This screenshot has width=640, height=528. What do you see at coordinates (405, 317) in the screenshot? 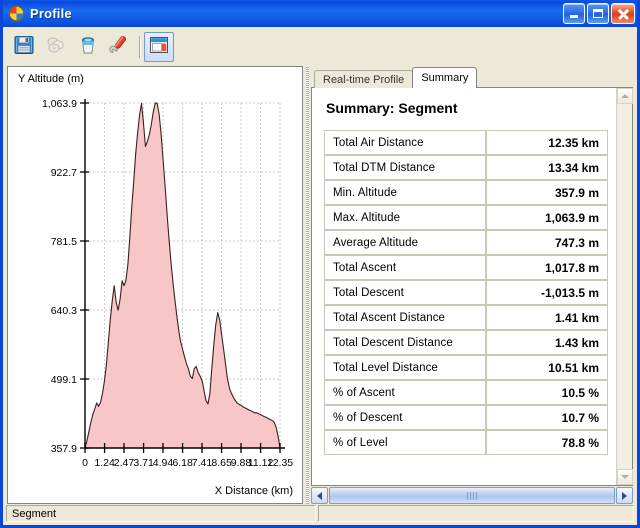
I see `summary-row-label: Total Ascent Distance` at bounding box center [405, 317].